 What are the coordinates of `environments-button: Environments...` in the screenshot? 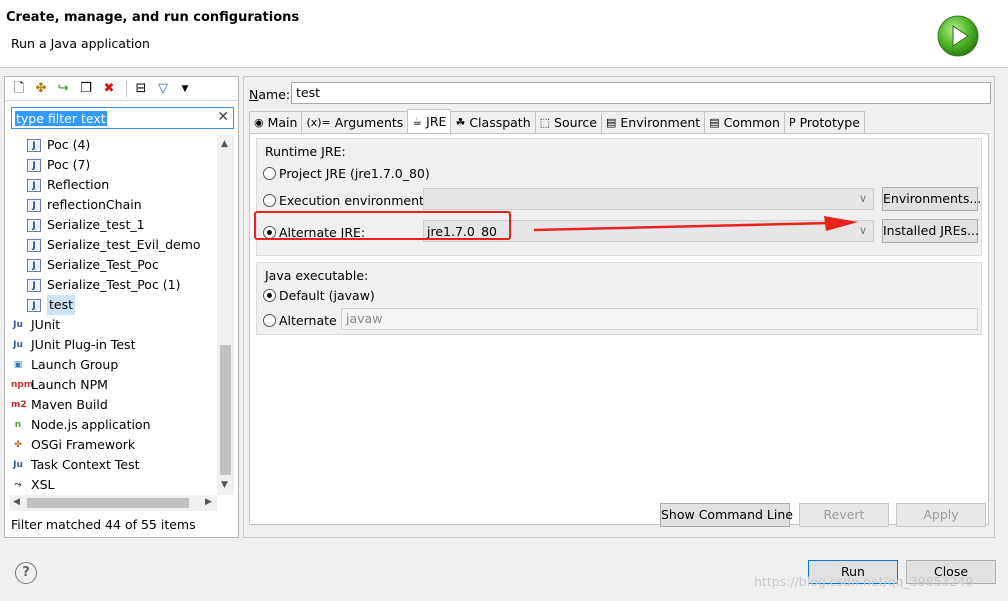 It's located at (931, 199).